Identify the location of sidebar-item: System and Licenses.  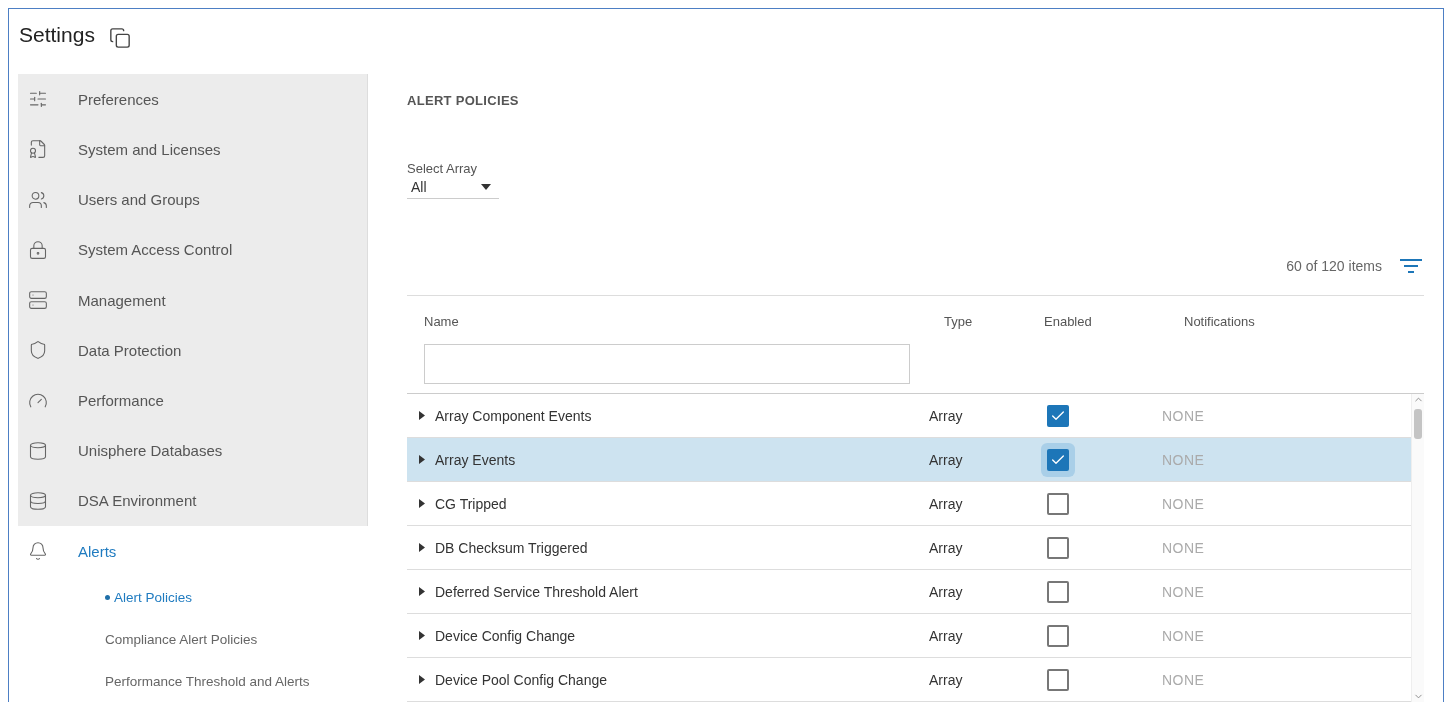
(193, 149).